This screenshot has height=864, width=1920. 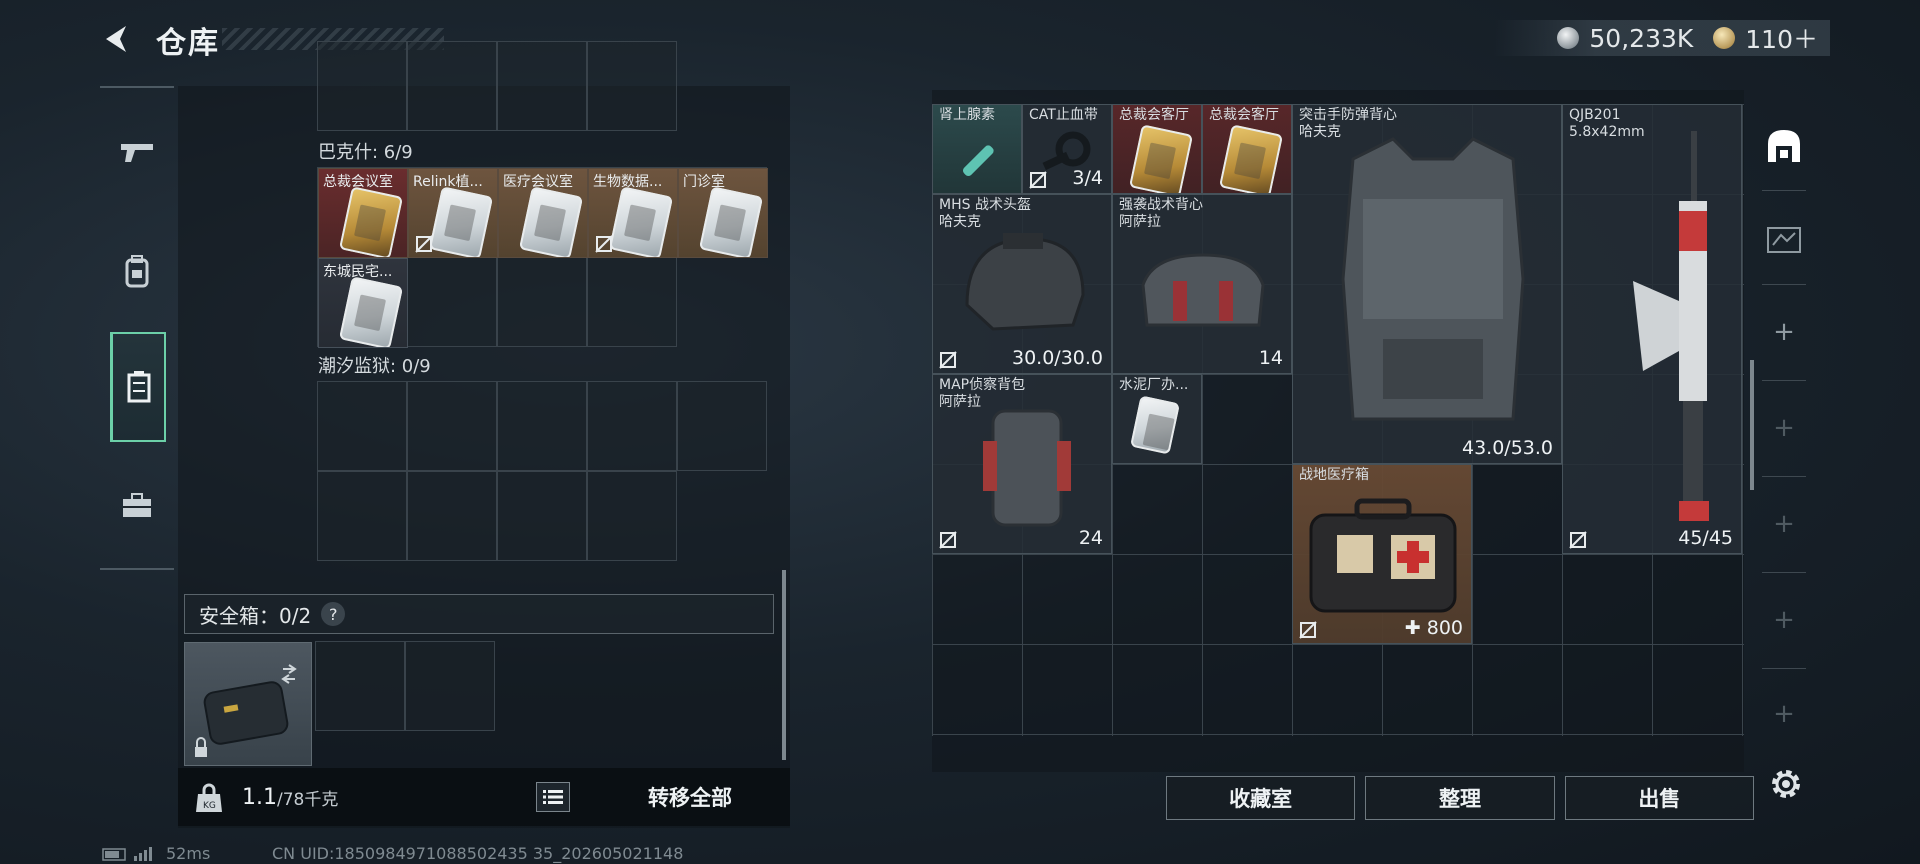 What do you see at coordinates (690, 797) in the screenshot?
I see `transfer-all-button: 转移全部` at bounding box center [690, 797].